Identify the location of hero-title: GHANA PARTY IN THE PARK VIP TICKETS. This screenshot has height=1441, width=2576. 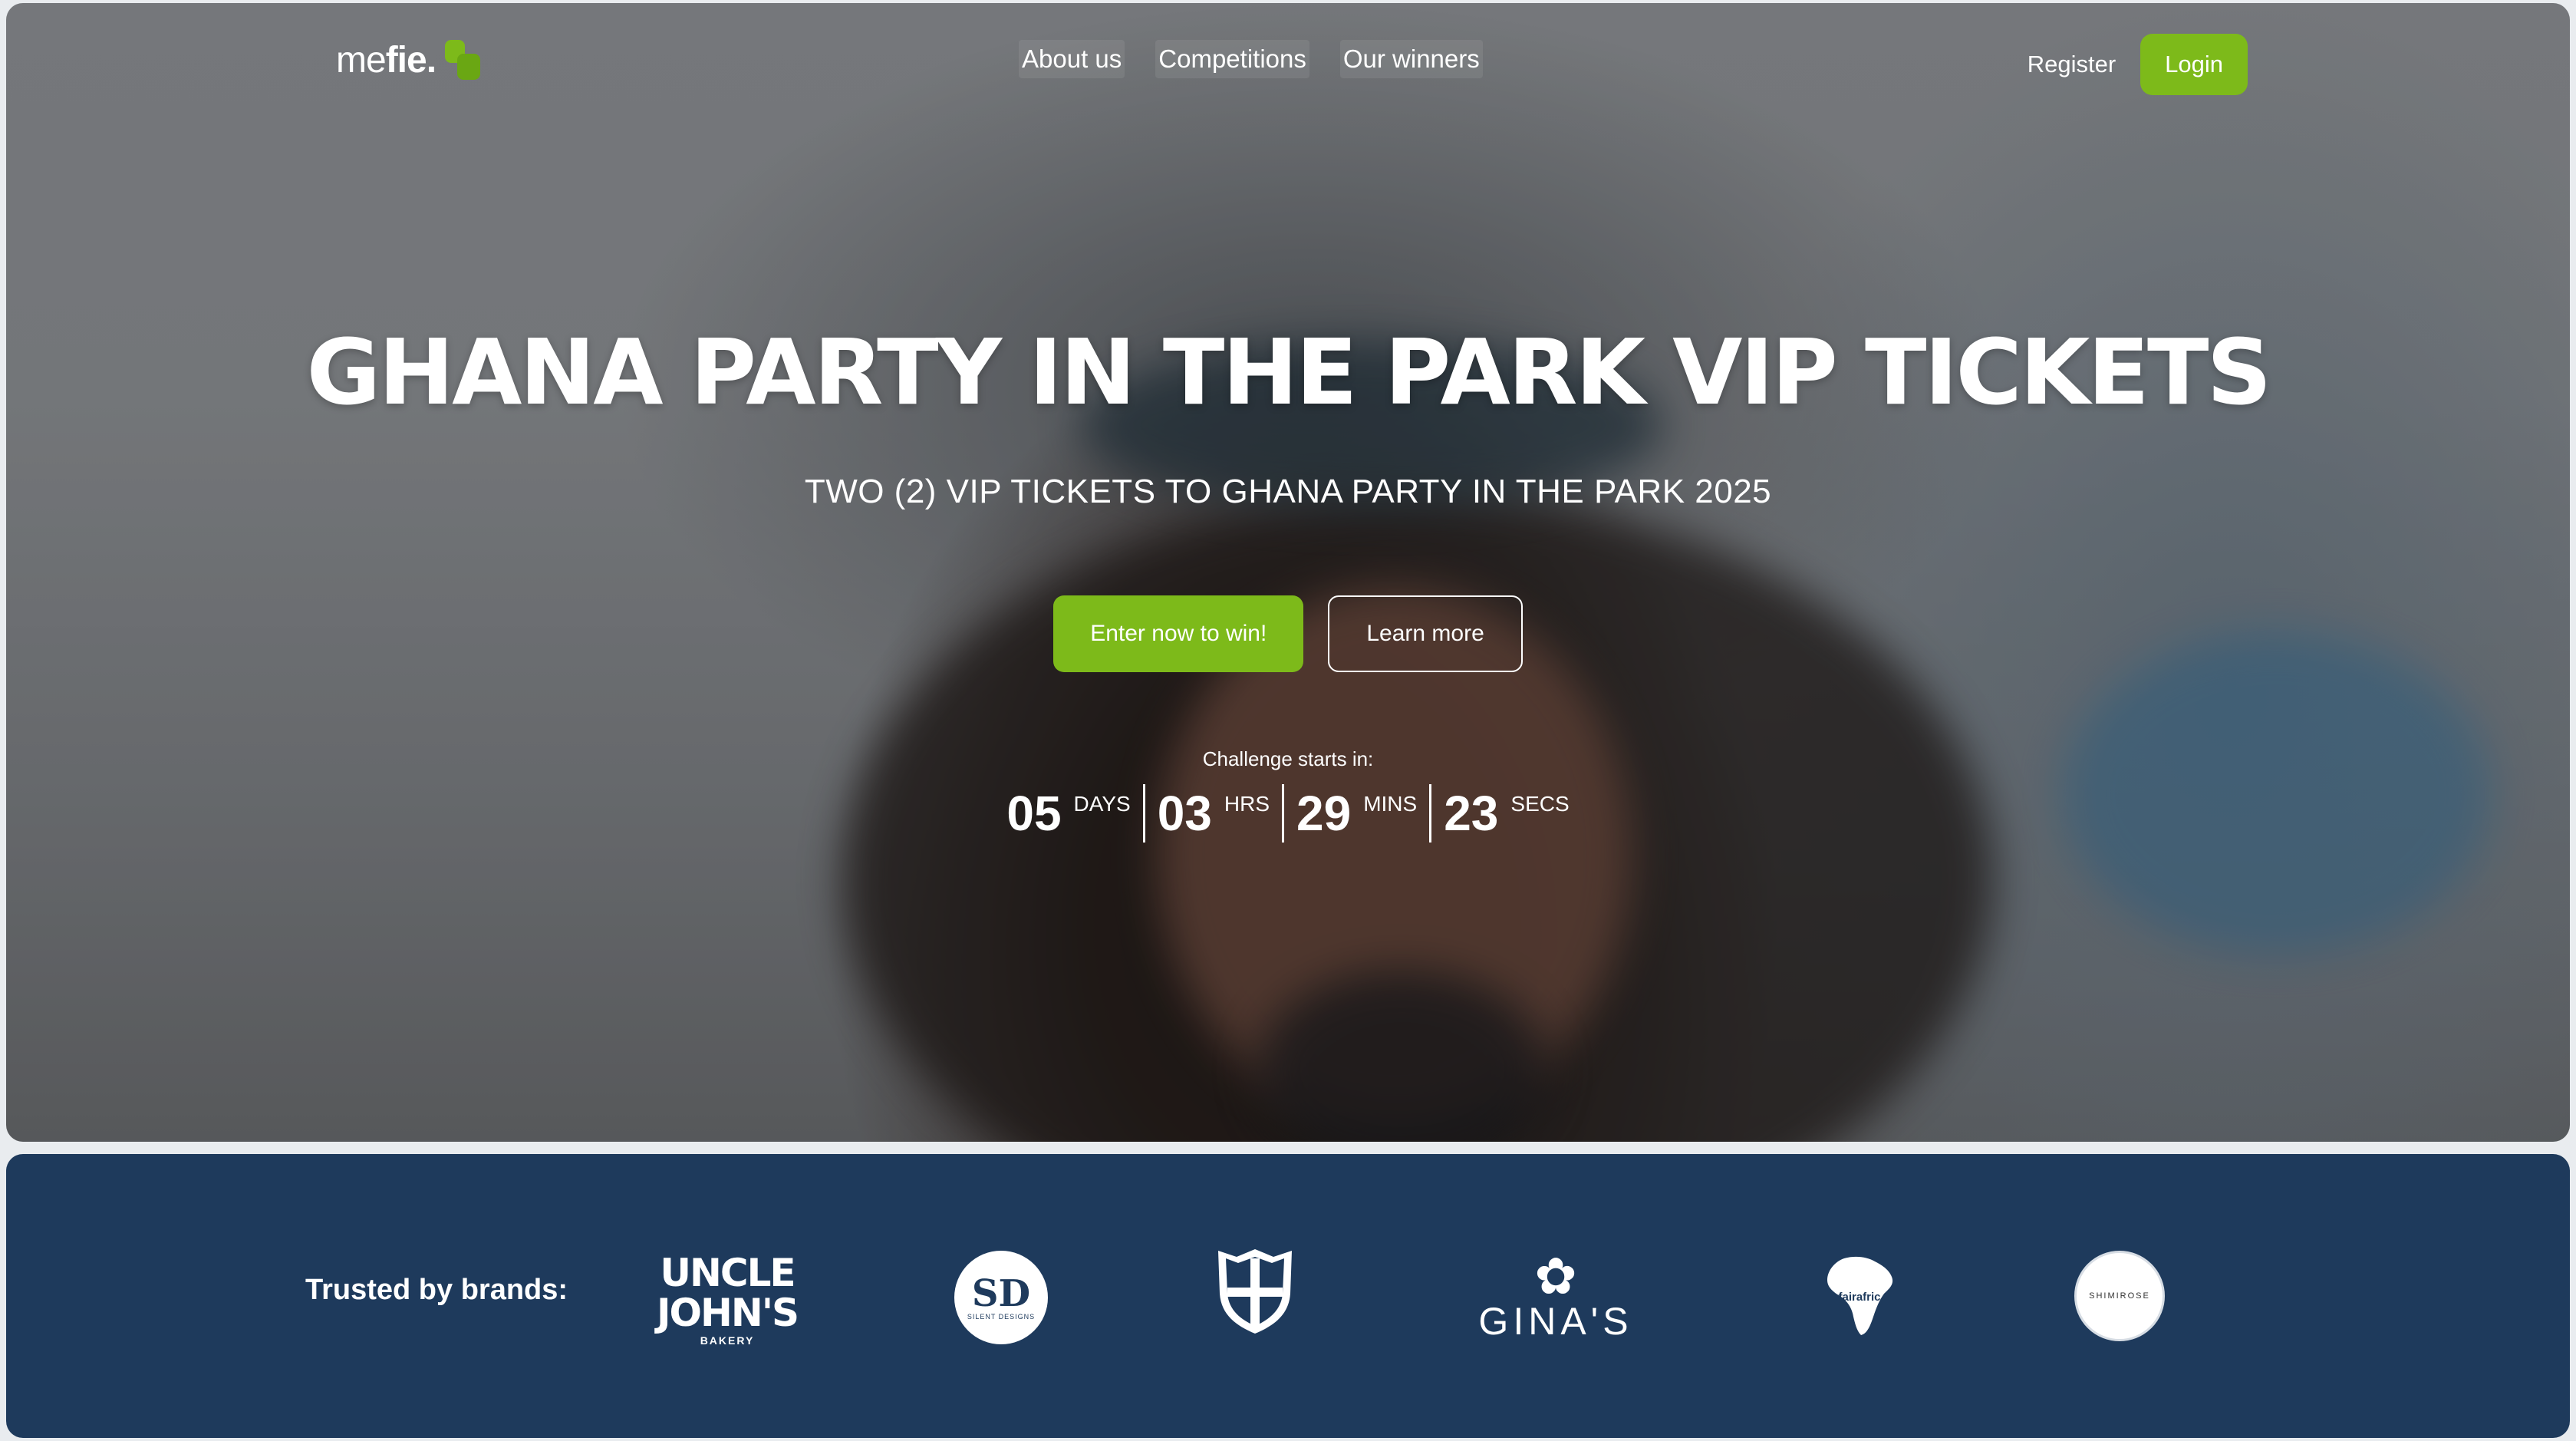
(1289, 372).